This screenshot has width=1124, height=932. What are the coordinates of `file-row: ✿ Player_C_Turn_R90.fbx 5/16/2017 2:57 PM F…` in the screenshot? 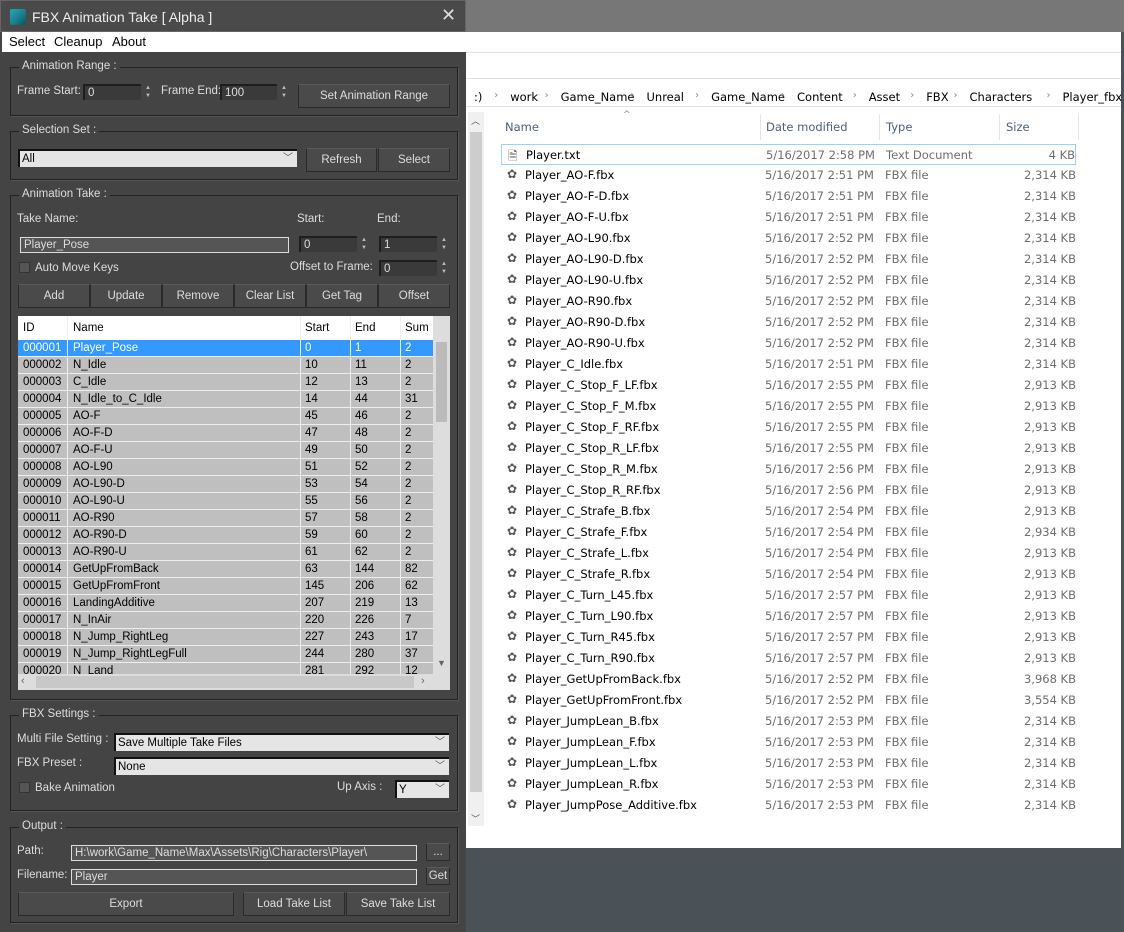 It's located at (788, 658).